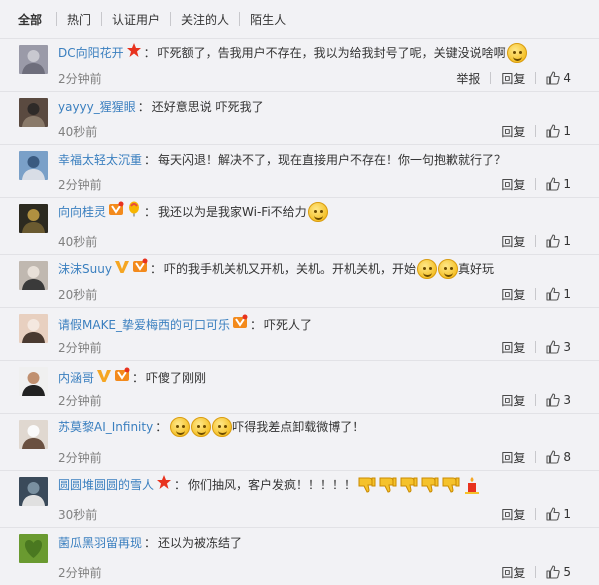 The height and width of the screenshot is (585, 599). What do you see at coordinates (276, 268) in the screenshot?
I see `comment-body: 沫沫Suuy ：吓的我手机关机又开机，关机。开机关机，开始 真好玩` at bounding box center [276, 268].